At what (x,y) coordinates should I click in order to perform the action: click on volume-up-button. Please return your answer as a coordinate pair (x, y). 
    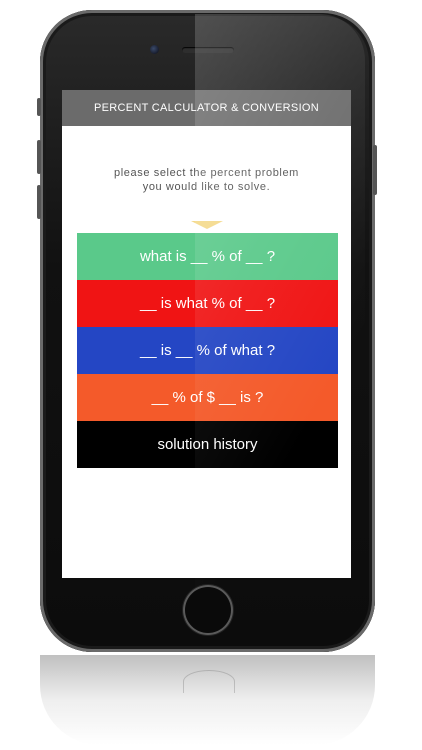
    Looking at the image, I should click on (39, 157).